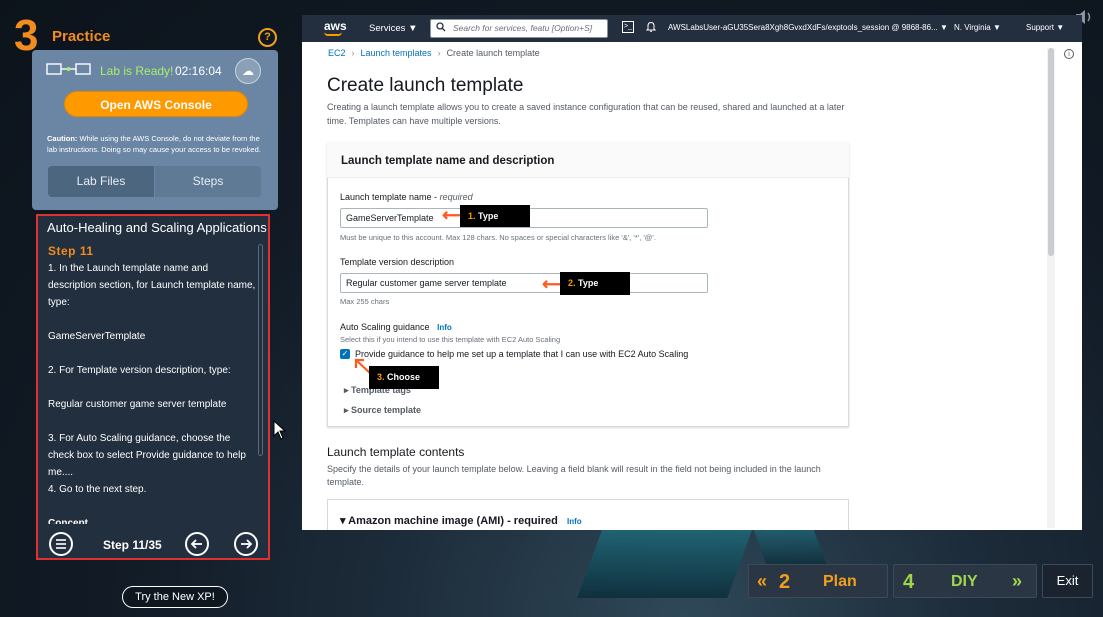  Describe the element at coordinates (396, 327) in the screenshot. I see `auto-scaling-guidance-label: Auto Scaling guidance Info` at that location.